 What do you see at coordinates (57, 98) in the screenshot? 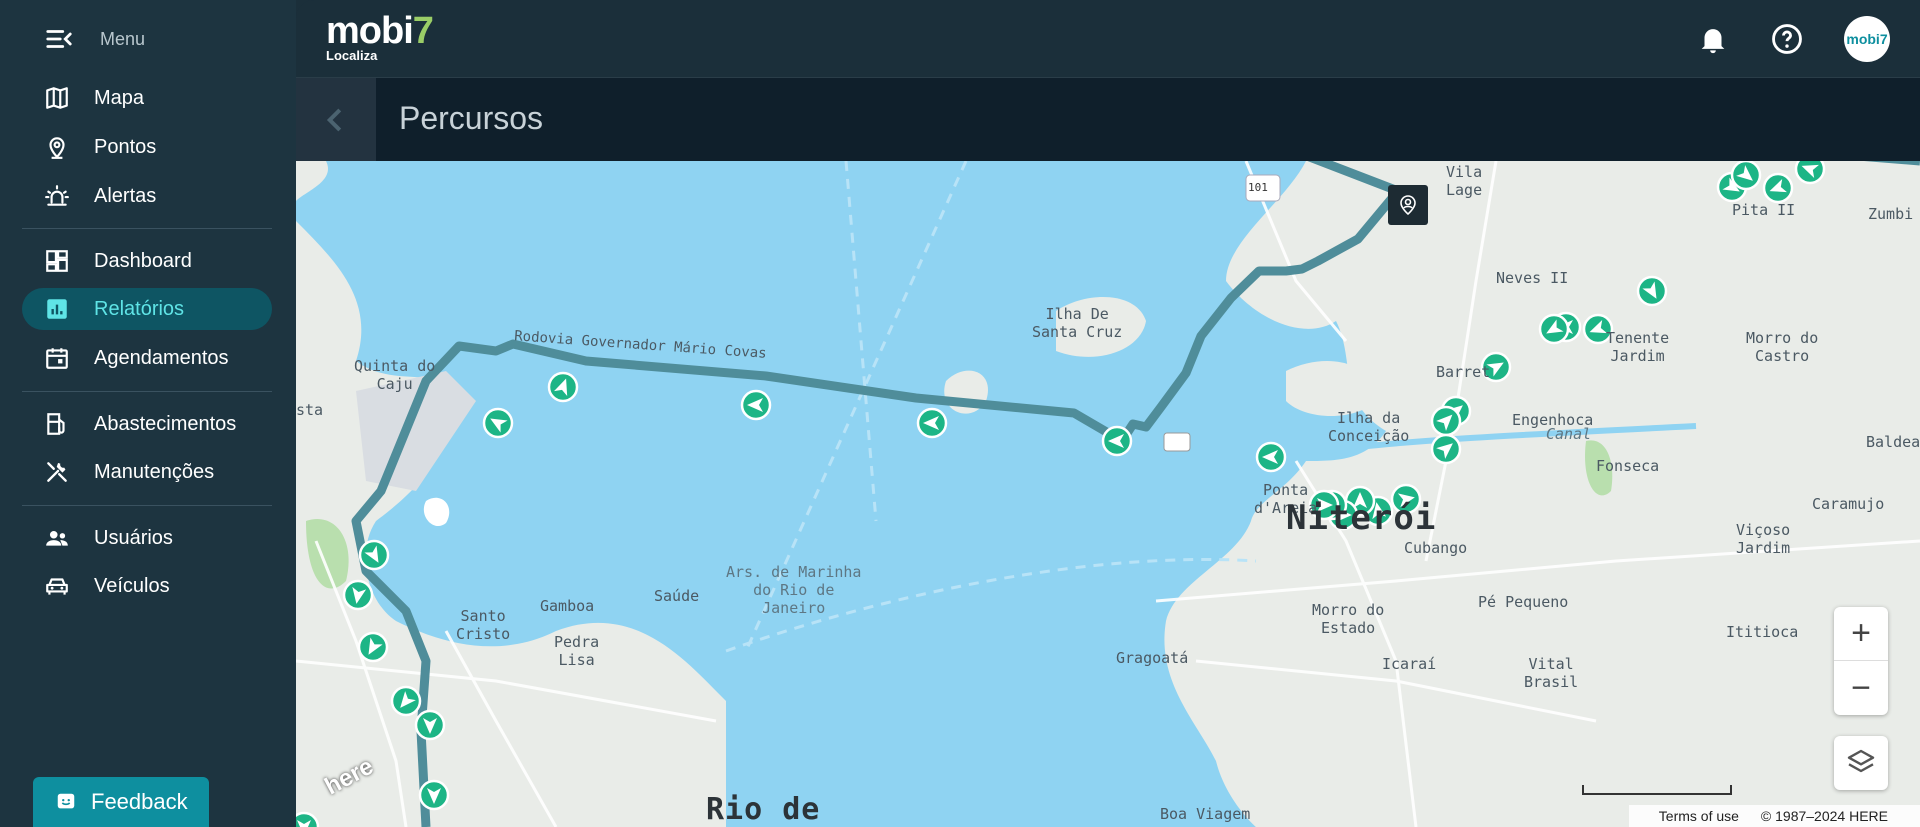
I see `map-icon` at bounding box center [57, 98].